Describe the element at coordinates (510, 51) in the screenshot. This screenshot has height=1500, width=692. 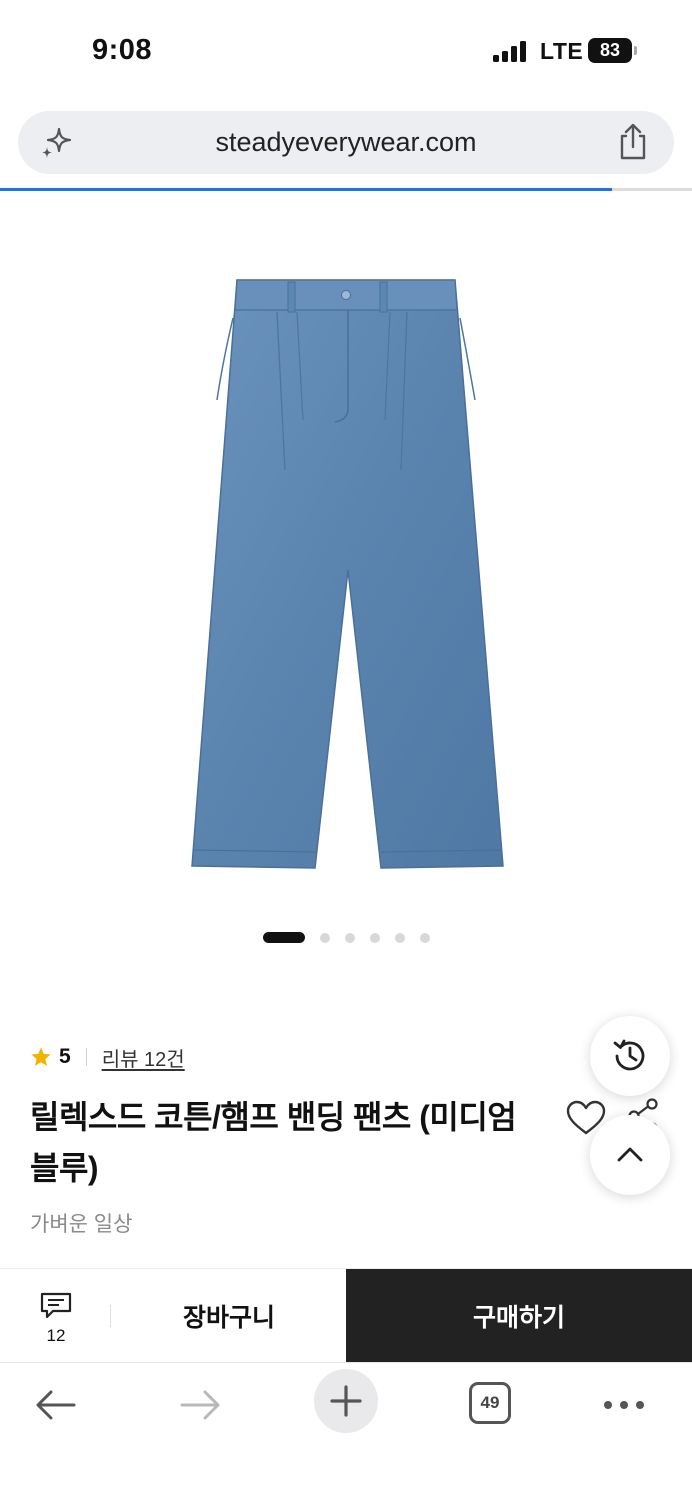
I see `signal-icon` at that location.